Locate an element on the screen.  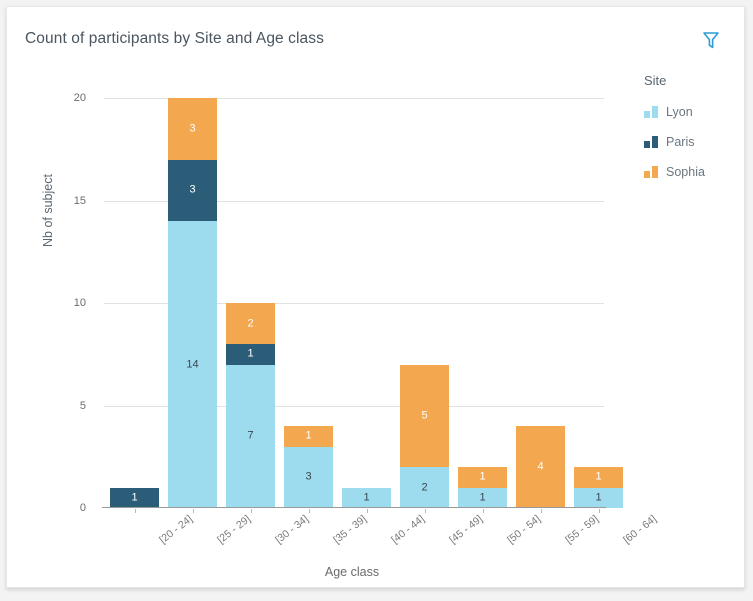
bar-segment-lyon: 3 is located at coordinates (308, 477).